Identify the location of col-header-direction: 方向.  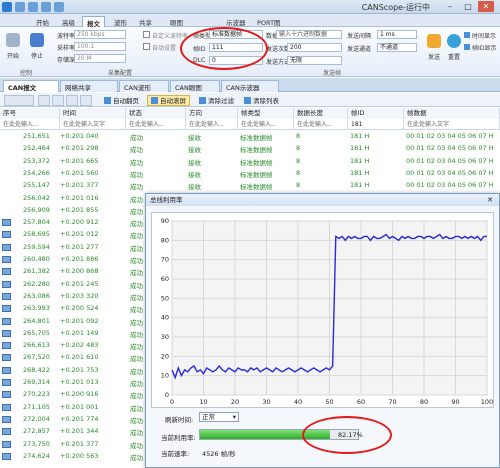
(212, 113).